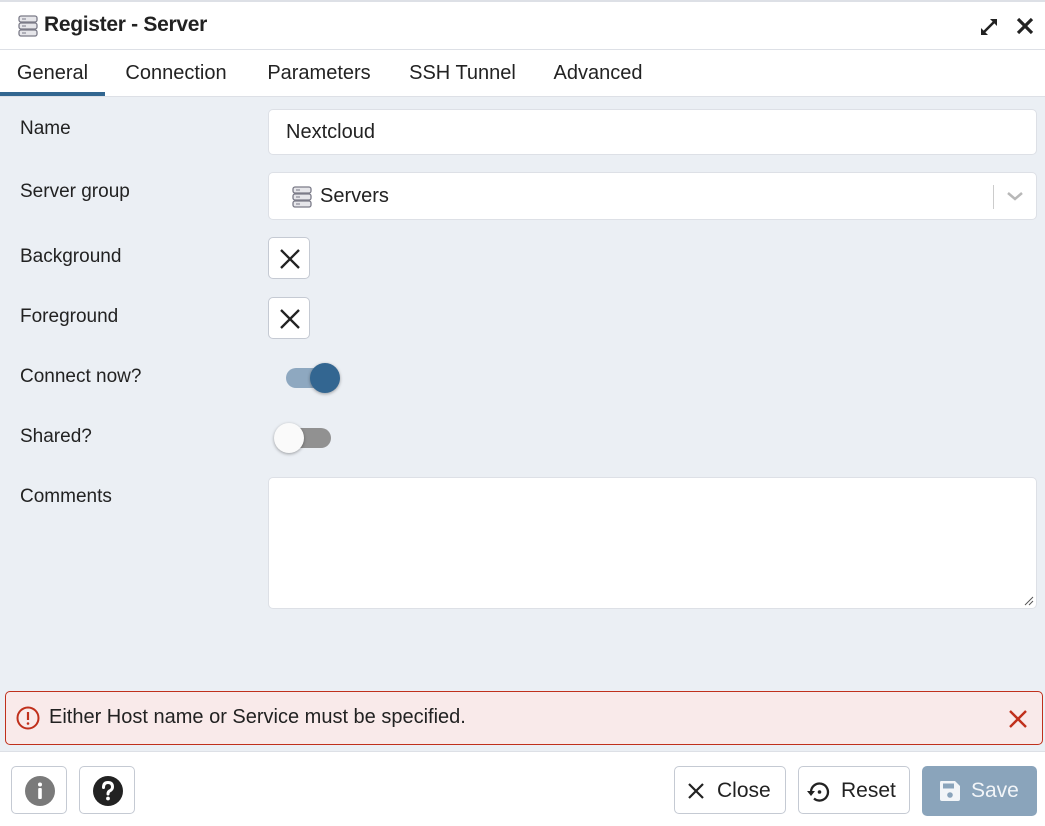 The height and width of the screenshot is (826, 1045). What do you see at coordinates (52, 73) in the screenshot?
I see `tab-general: General` at bounding box center [52, 73].